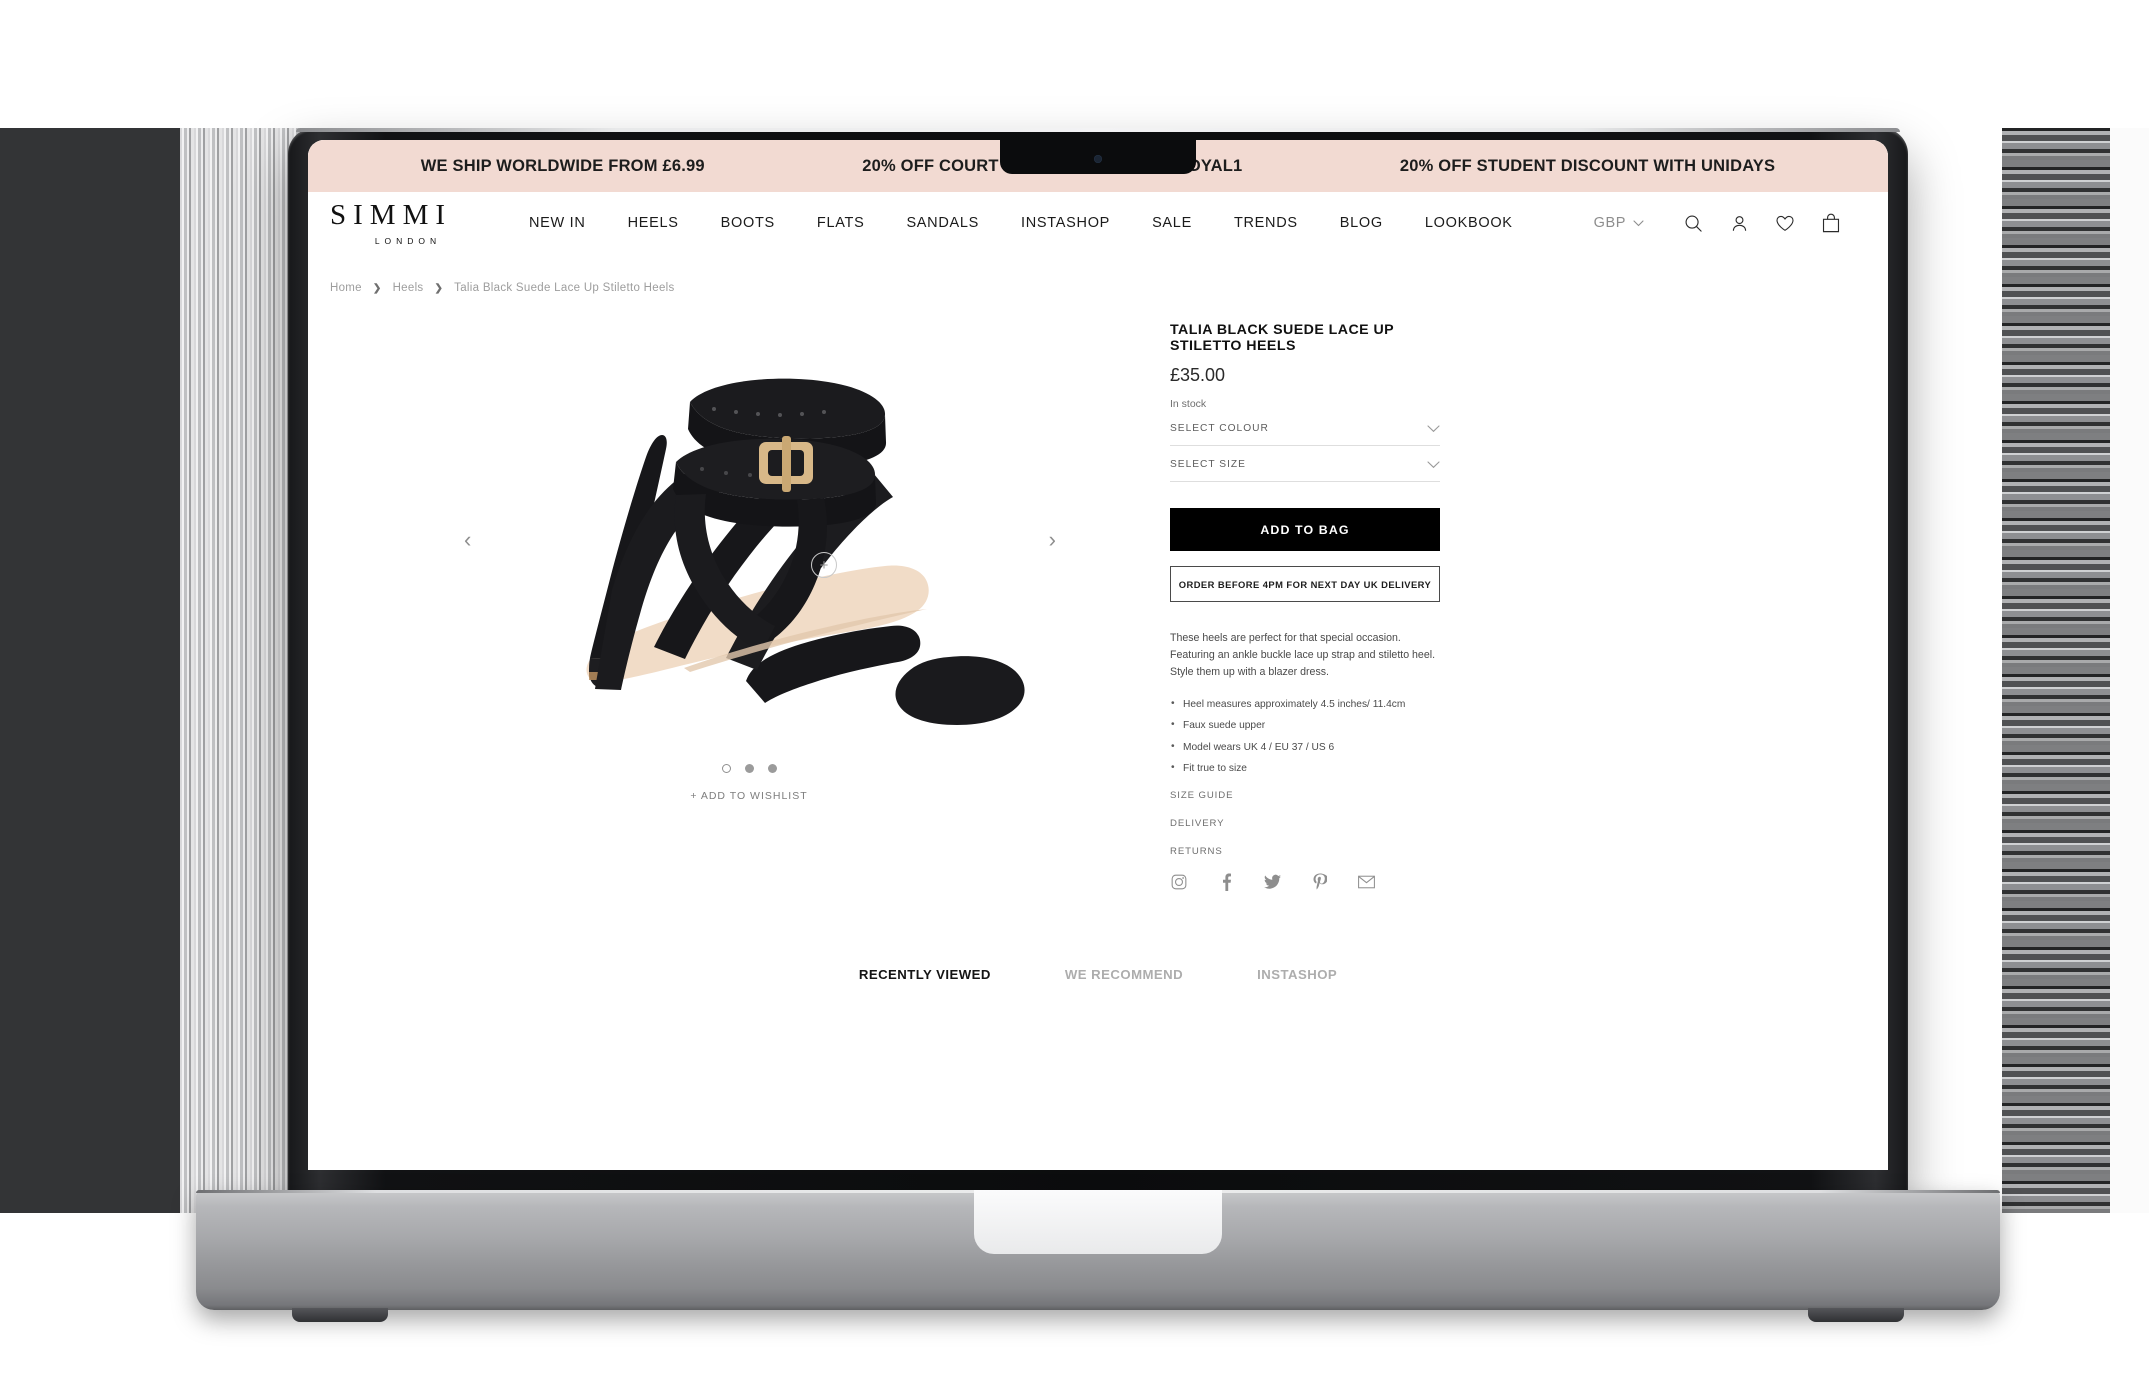 The image size is (2149, 1385). I want to click on nav-item-lookbook: LOOKBOOK, so click(1469, 223).